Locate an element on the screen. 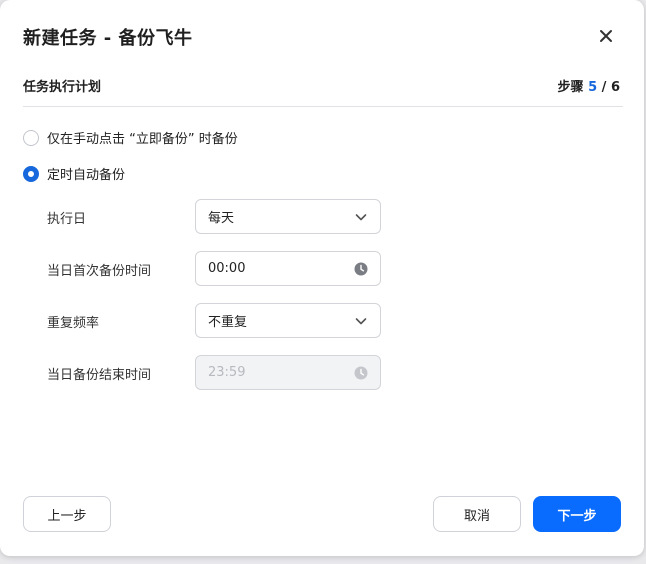 This screenshot has height=564, width=646. first-time-picker: 00:00 is located at coordinates (288, 268).